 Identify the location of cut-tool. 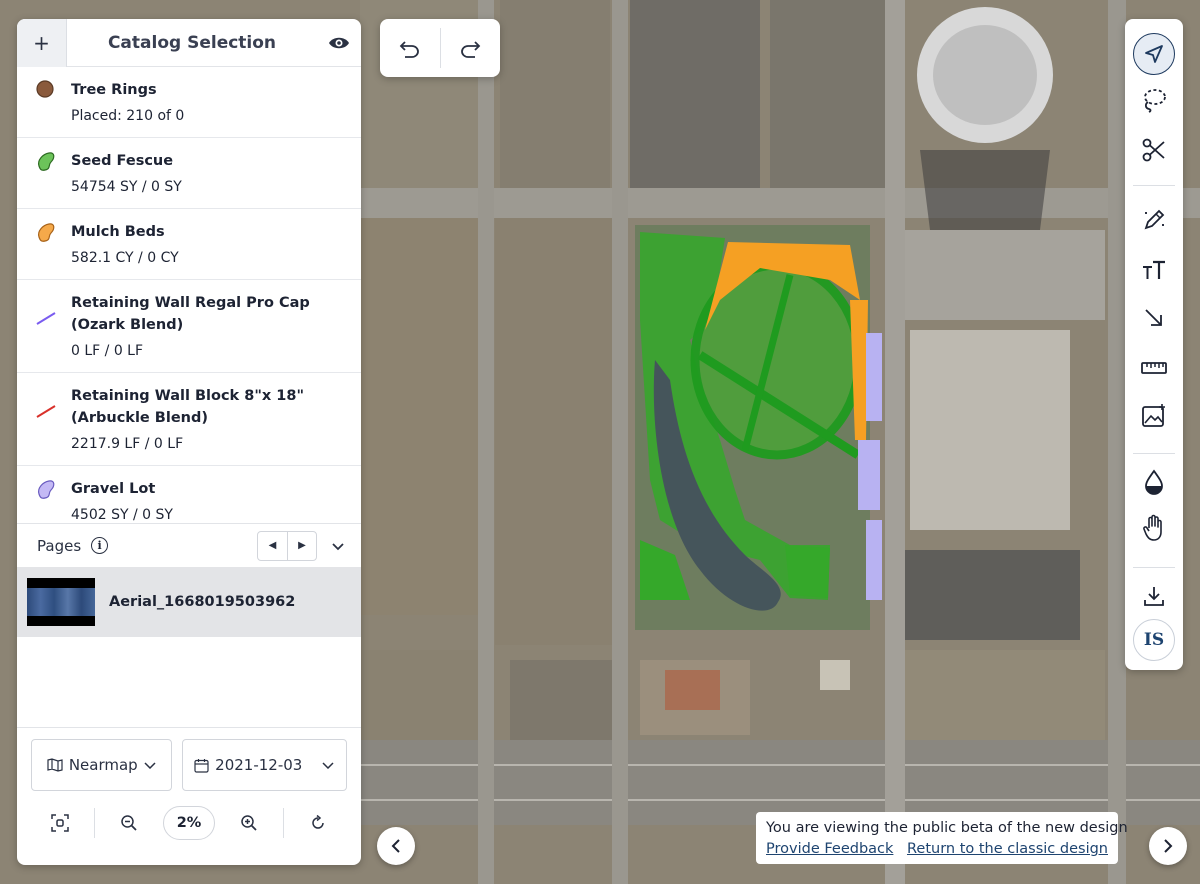
(1154, 150).